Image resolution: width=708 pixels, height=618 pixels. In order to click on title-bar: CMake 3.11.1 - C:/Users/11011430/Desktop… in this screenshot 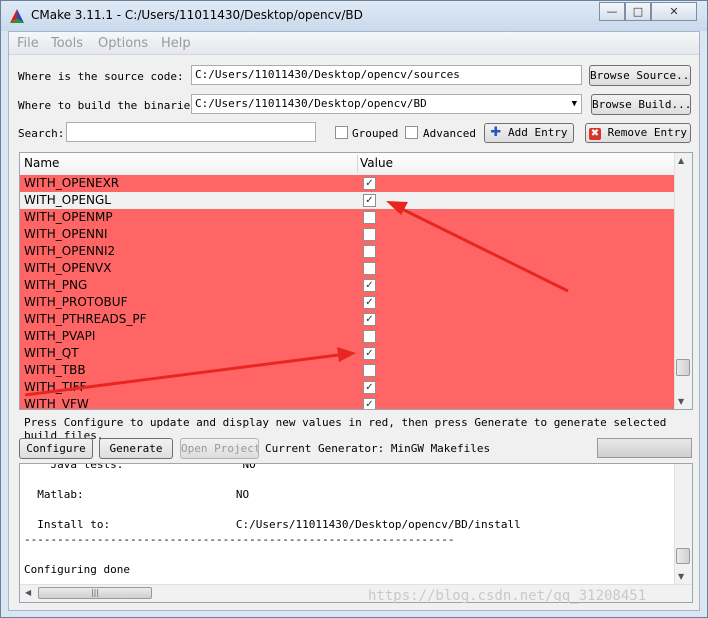, I will do `click(354, 16)`.